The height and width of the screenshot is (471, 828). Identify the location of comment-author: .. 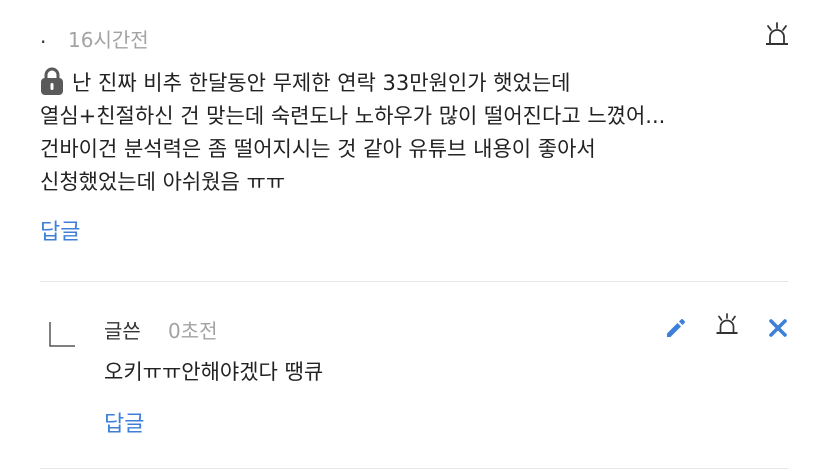
(43, 36).